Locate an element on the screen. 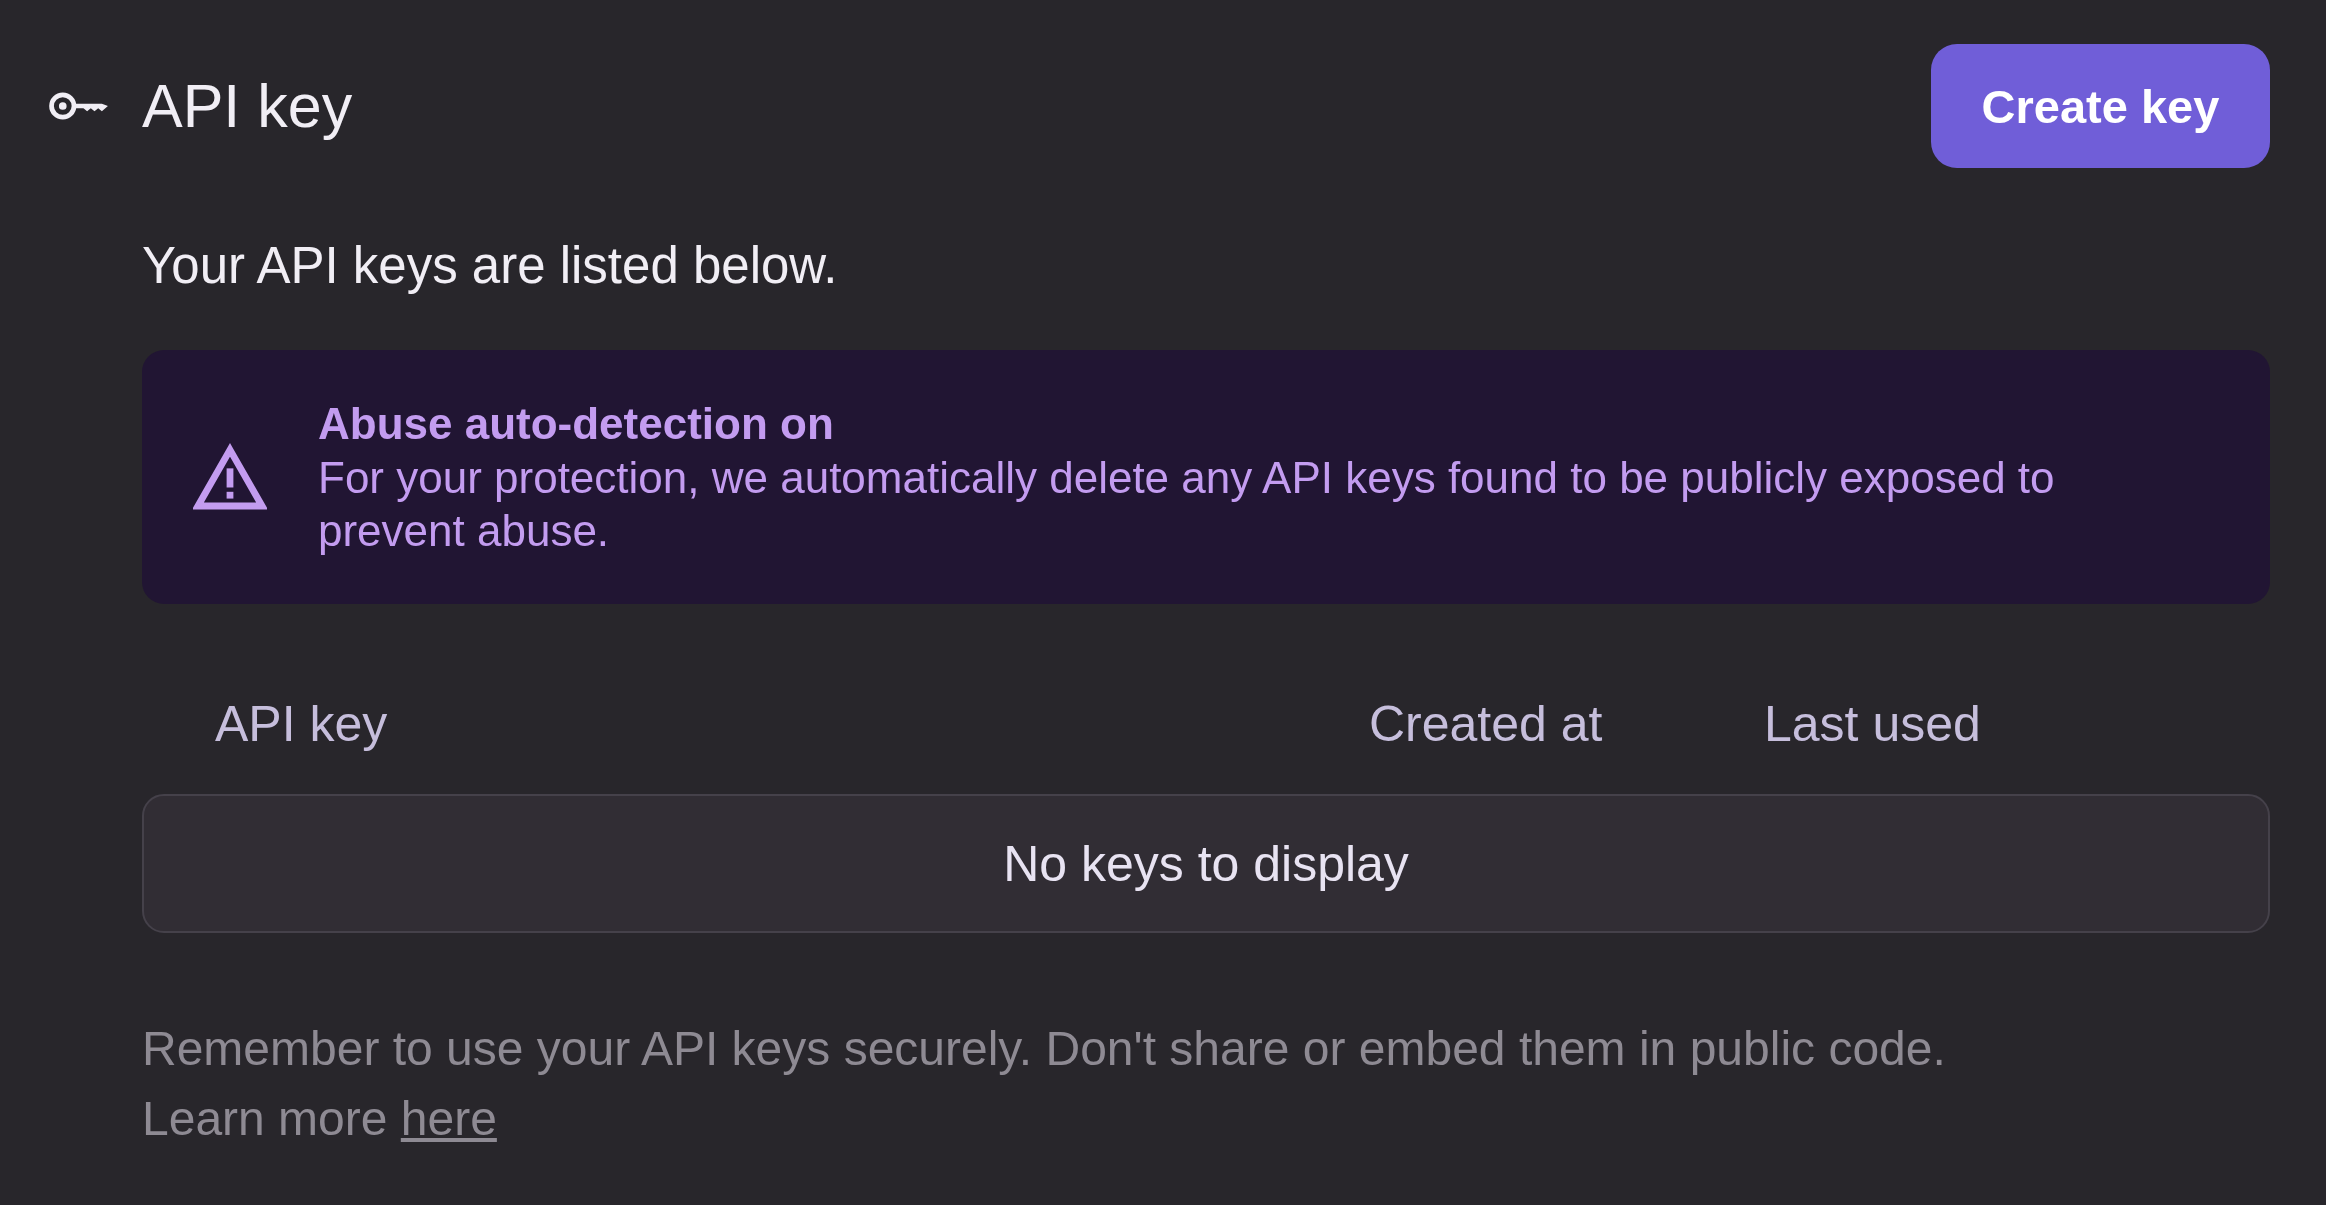 Image resolution: width=2326 pixels, height=1205 pixels. column-header: API key is located at coordinates (301, 724).